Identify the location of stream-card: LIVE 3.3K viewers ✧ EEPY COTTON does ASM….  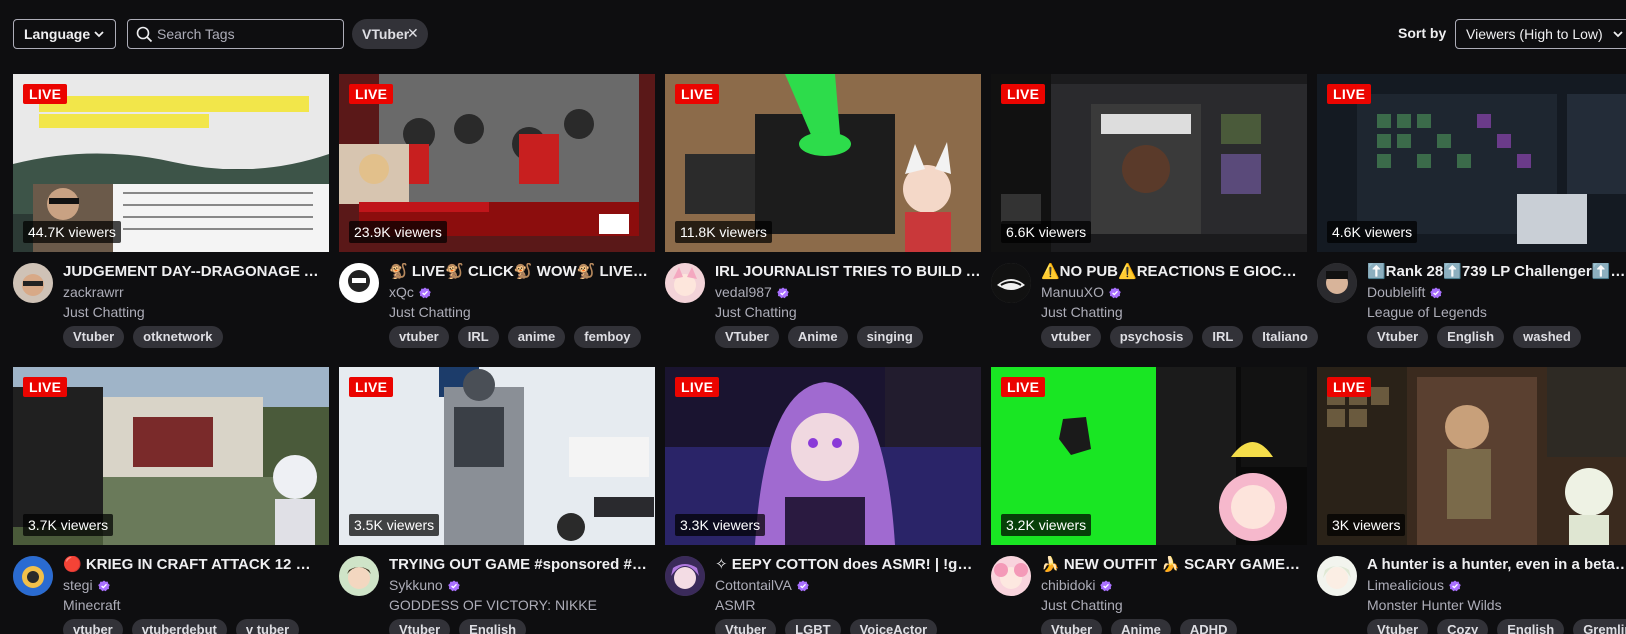
(823, 500).